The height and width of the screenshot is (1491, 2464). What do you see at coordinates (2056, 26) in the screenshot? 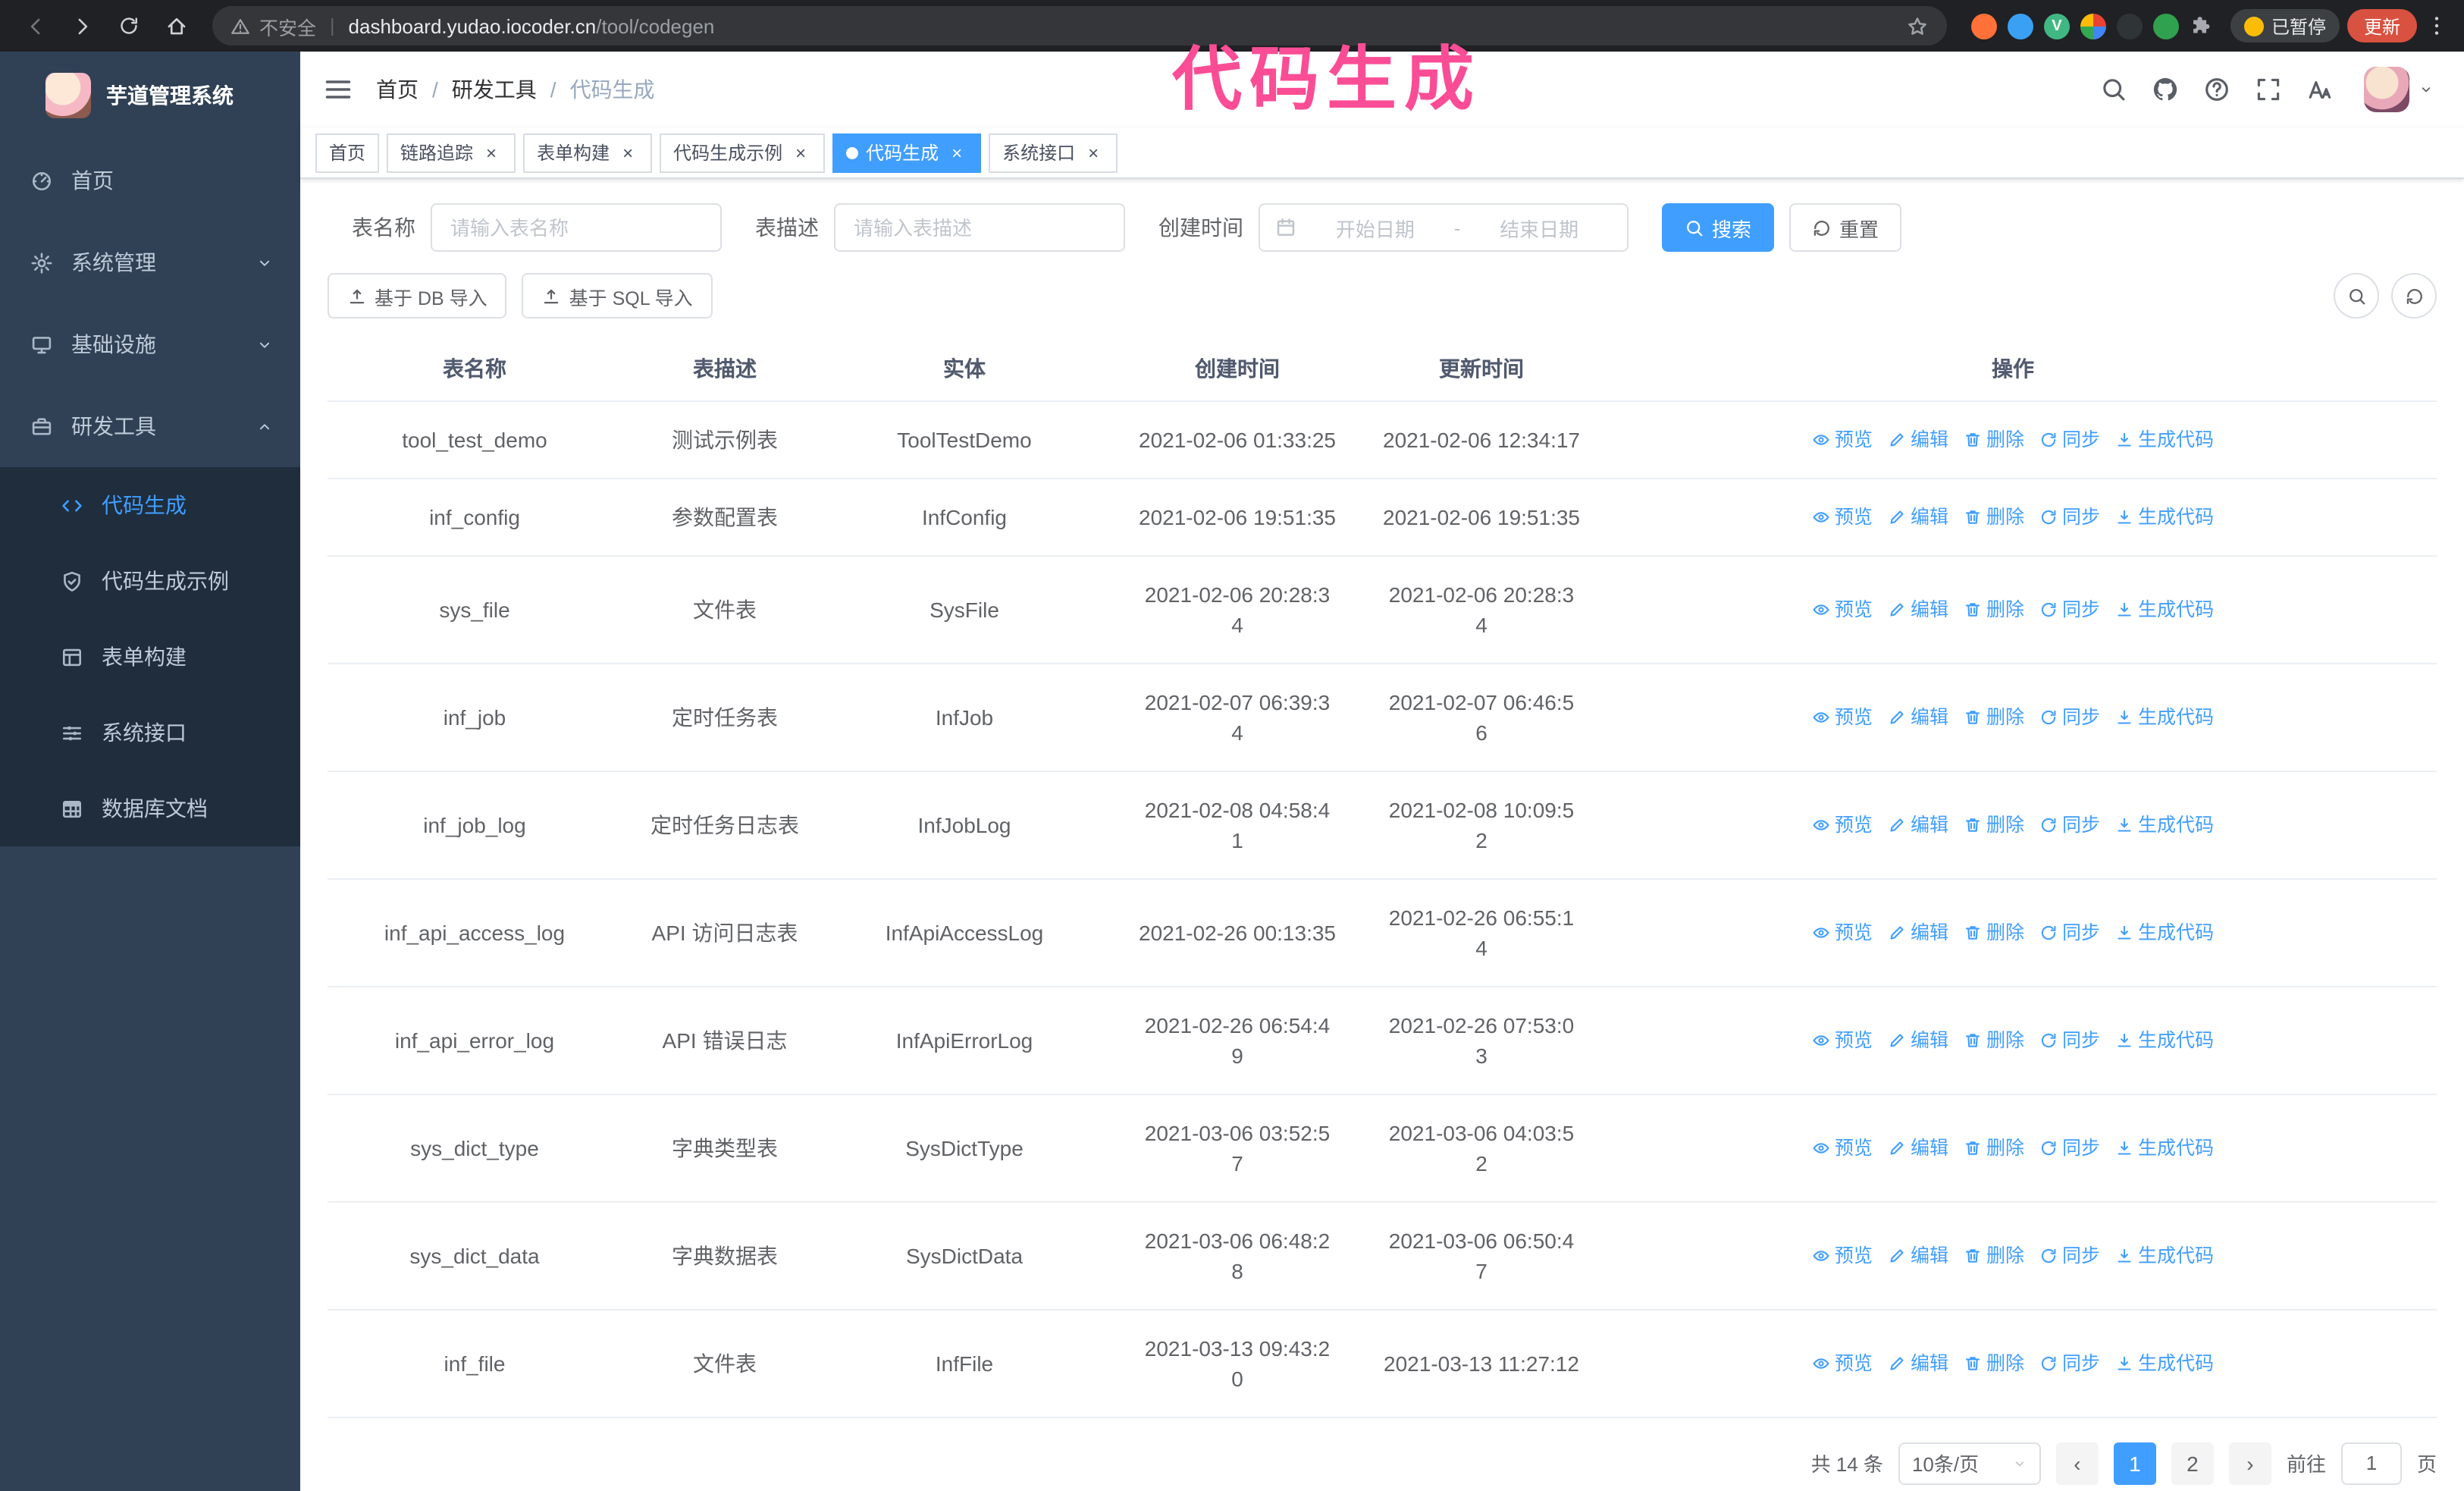
I see `extension-icon: V` at bounding box center [2056, 26].